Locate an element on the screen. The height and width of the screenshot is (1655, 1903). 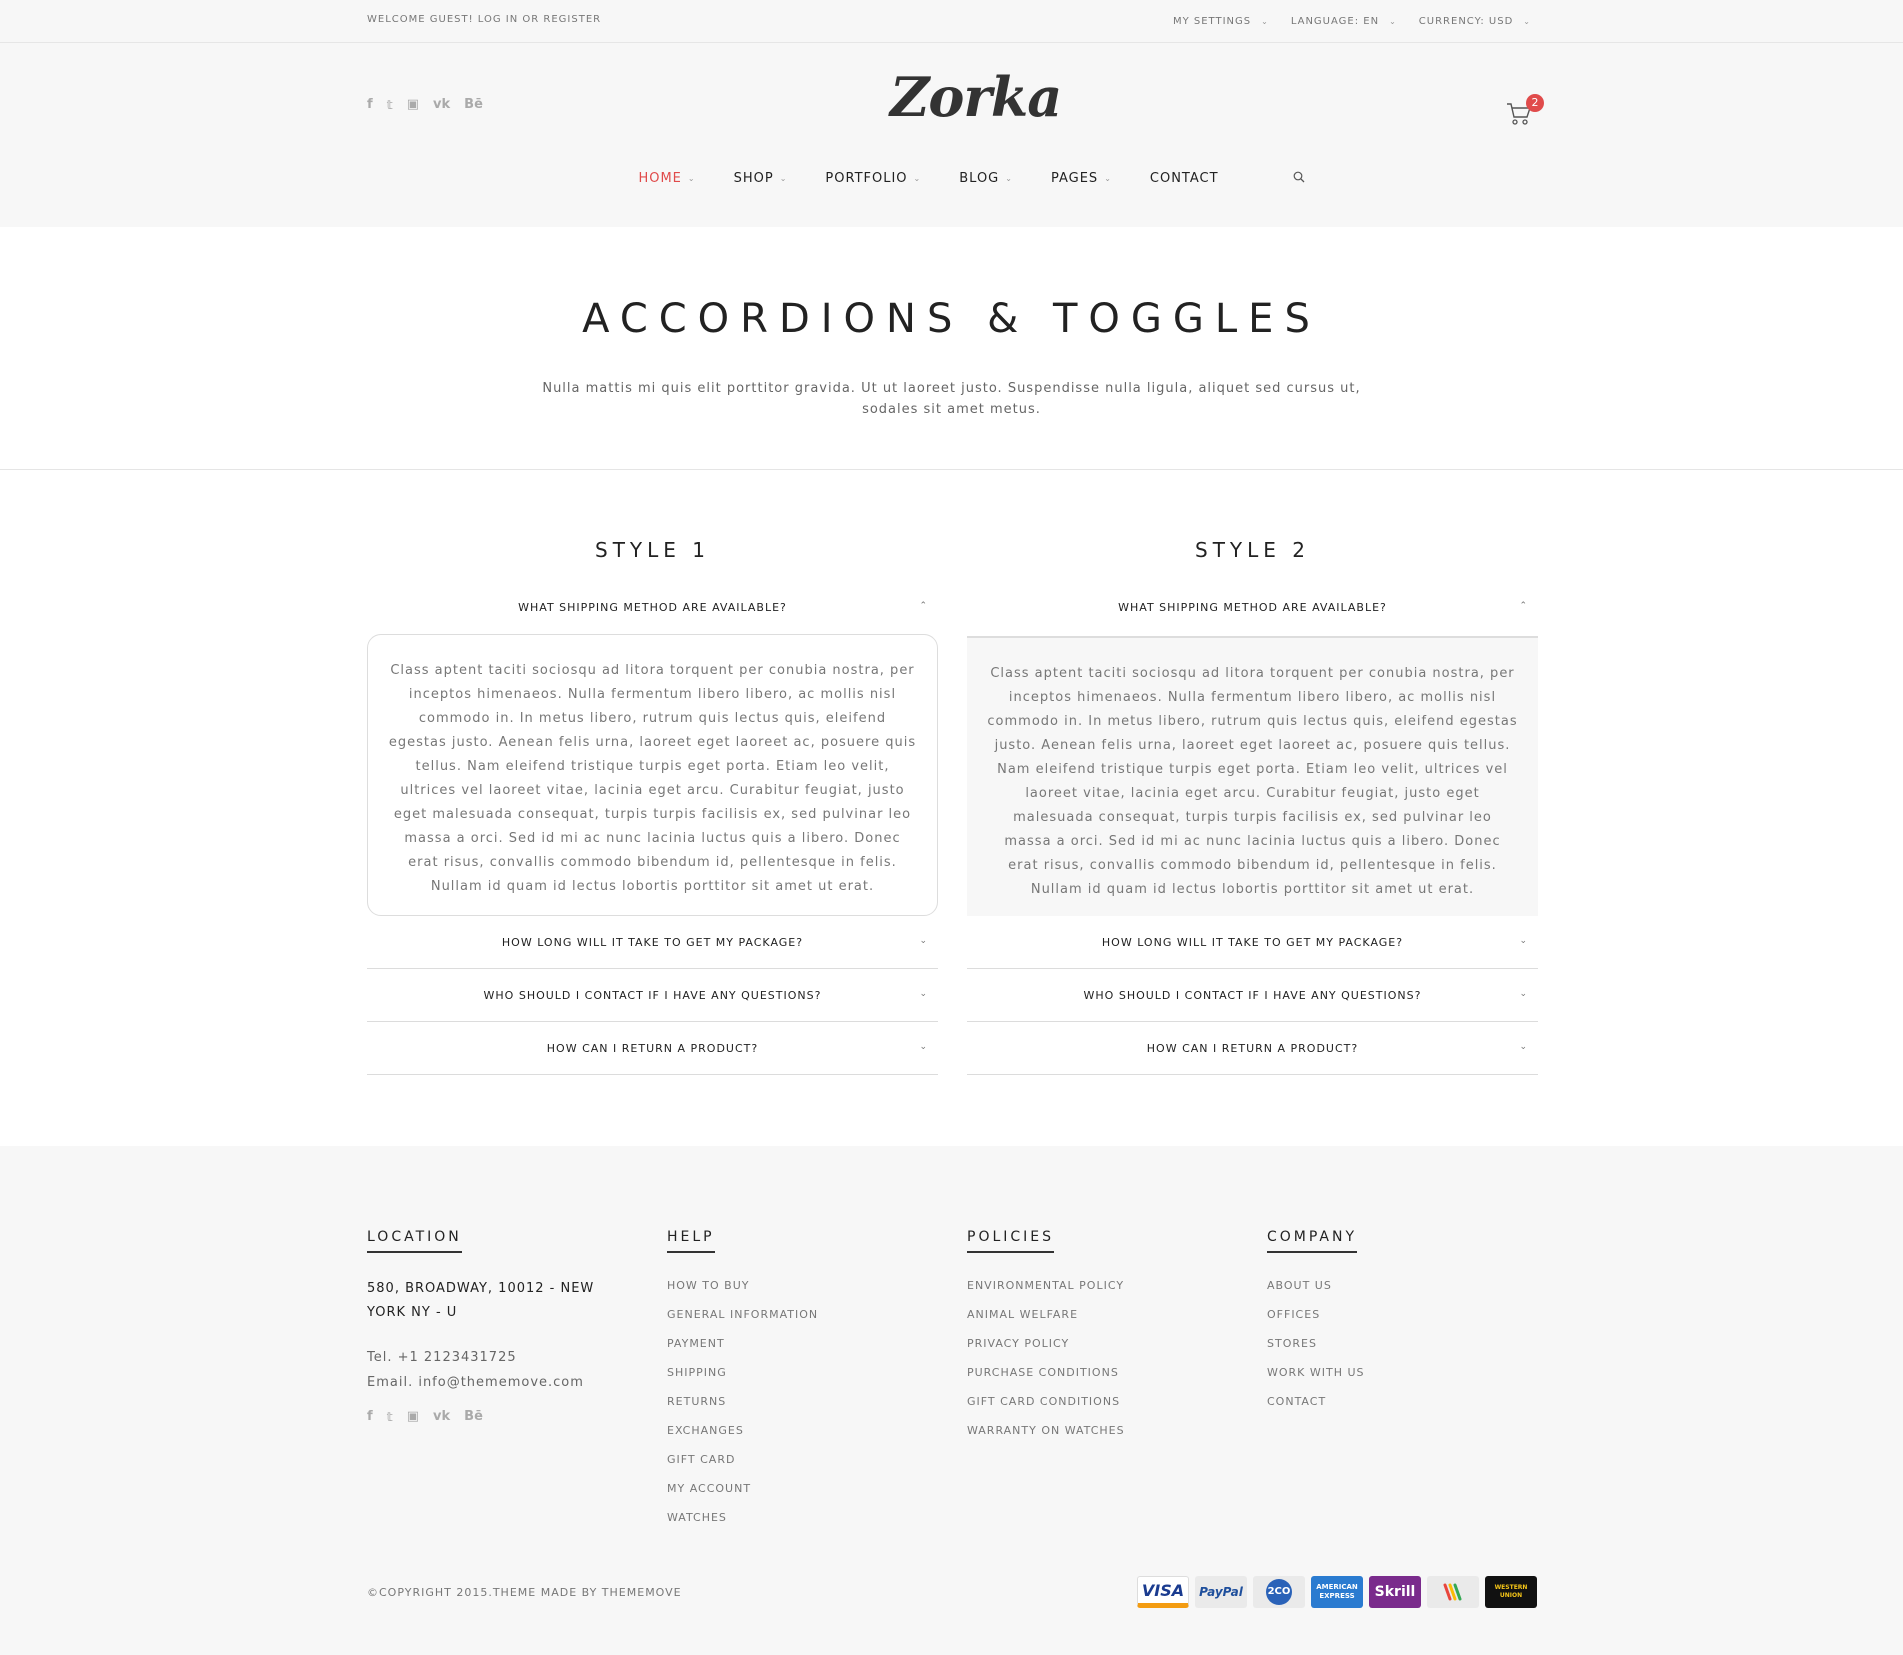
footer-link: CONTACT is located at coordinates (1316, 1409).